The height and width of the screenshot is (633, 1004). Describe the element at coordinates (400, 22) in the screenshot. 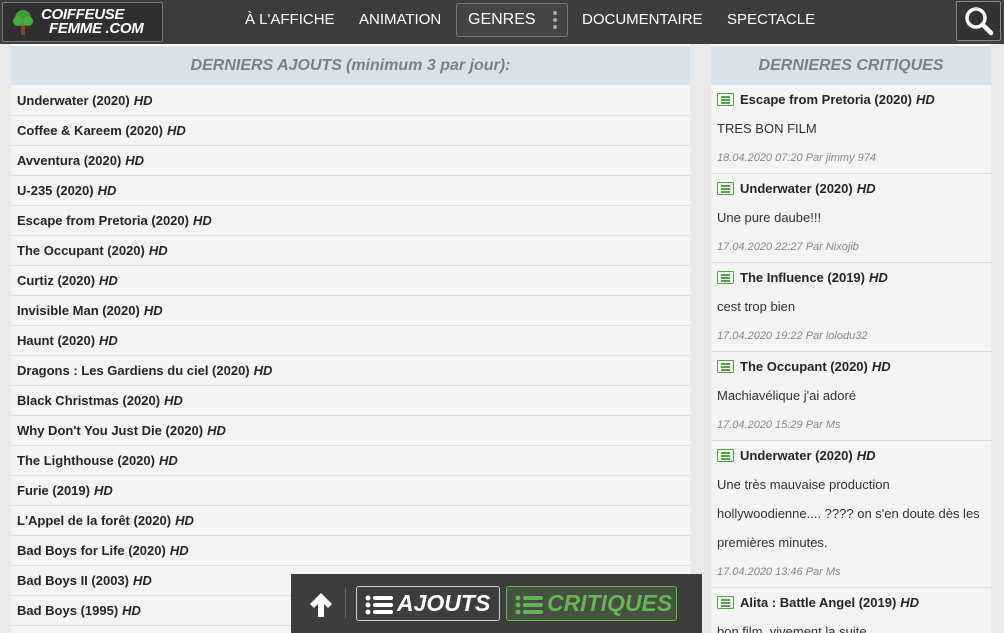

I see `nav-animation: ANIMATION` at that location.